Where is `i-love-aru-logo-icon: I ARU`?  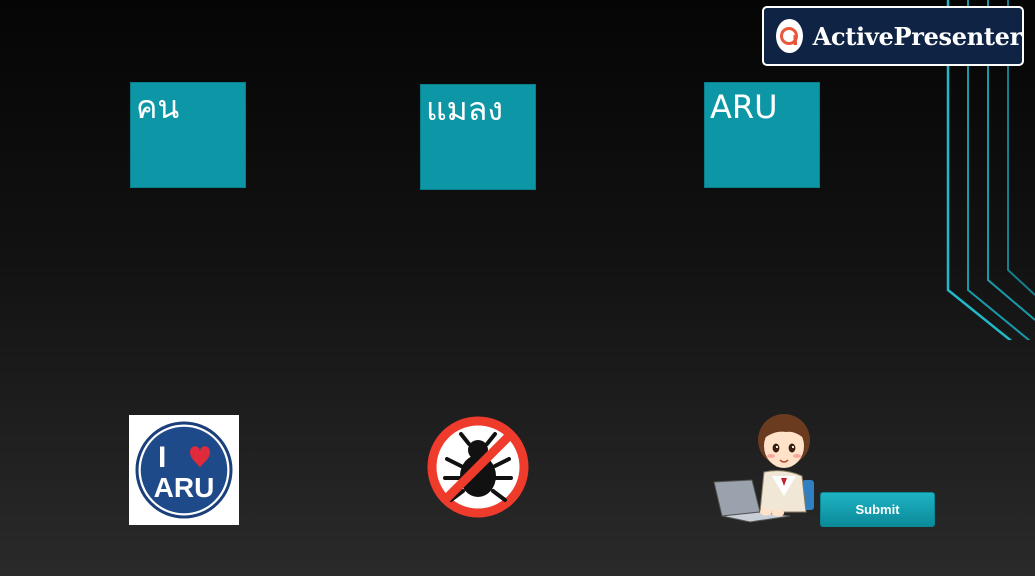
i-love-aru-logo-icon: I ARU is located at coordinates (184, 470).